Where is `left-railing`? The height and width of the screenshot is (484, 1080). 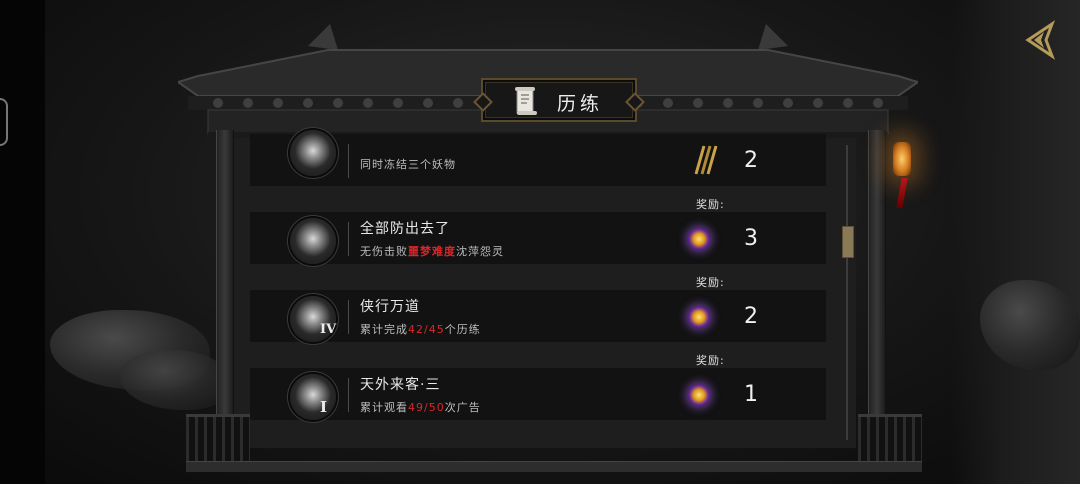 left-railing is located at coordinates (218, 439).